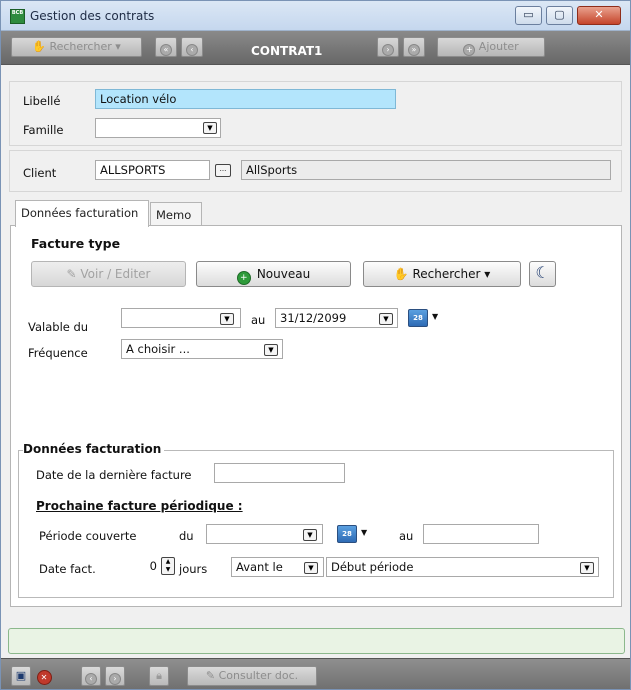  I want to click on au-label: au, so click(258, 320).